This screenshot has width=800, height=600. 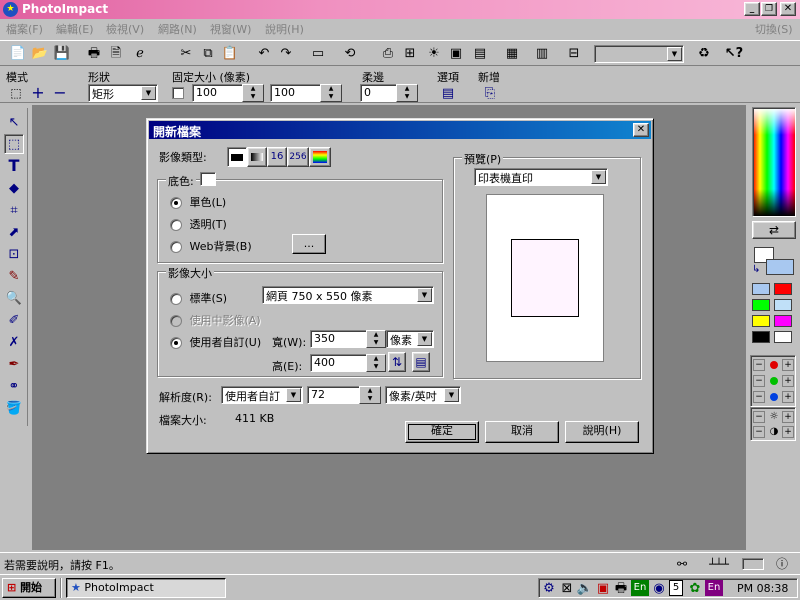 I want to click on sharpen-icon: ⊞, so click(x=410, y=53).